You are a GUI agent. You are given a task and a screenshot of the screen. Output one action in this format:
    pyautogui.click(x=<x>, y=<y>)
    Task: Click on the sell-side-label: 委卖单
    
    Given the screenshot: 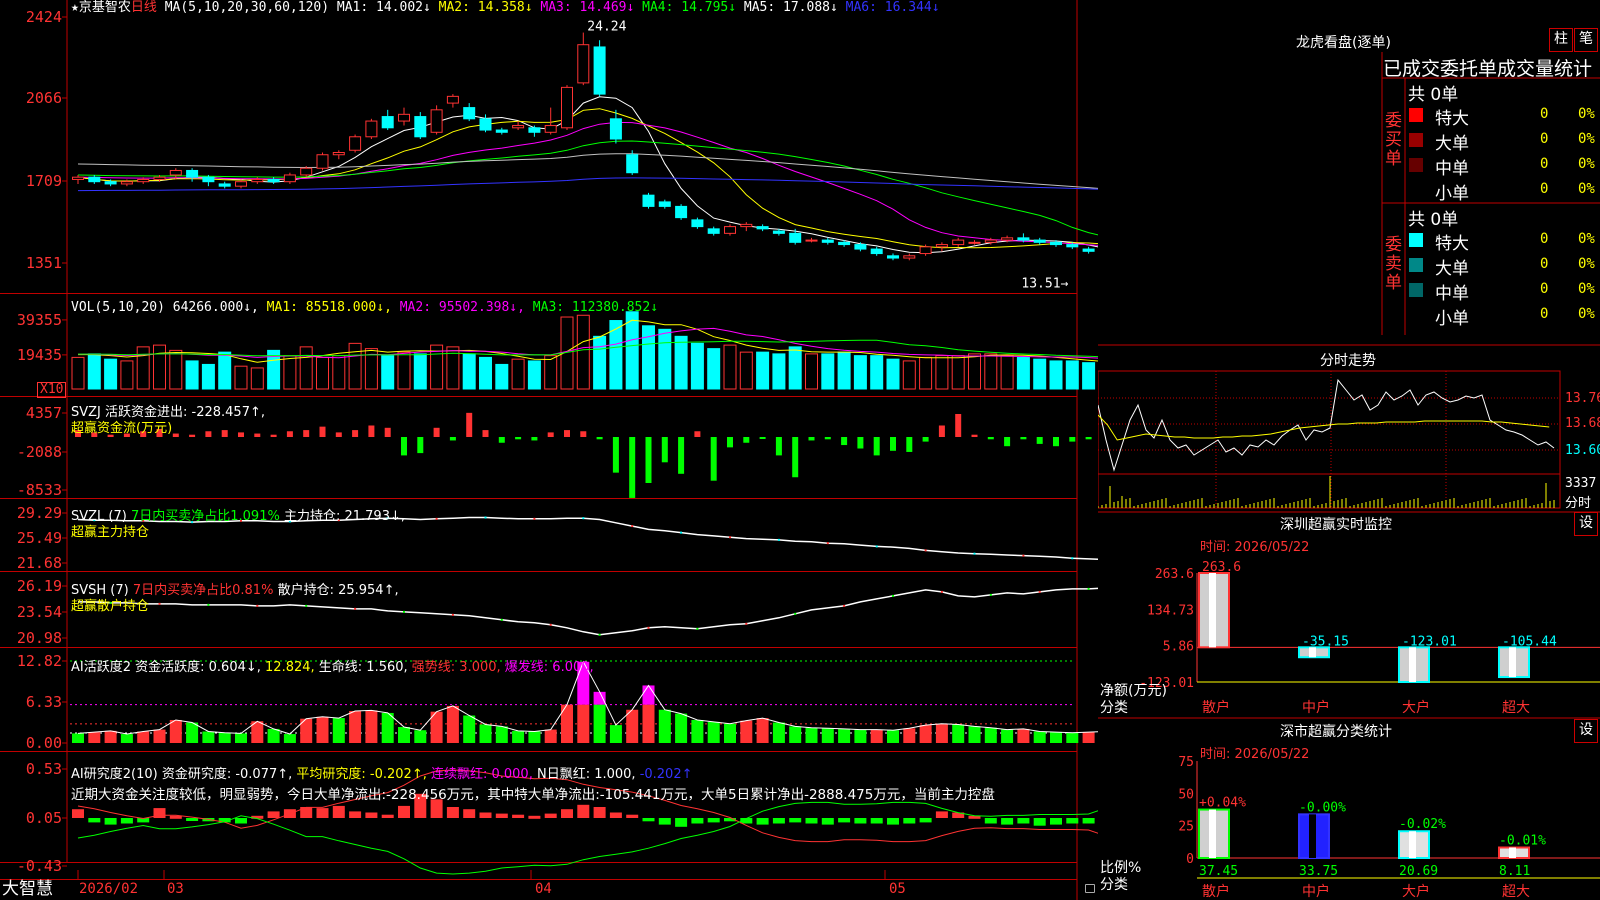 What is the action you would take?
    pyautogui.click(x=1393, y=264)
    